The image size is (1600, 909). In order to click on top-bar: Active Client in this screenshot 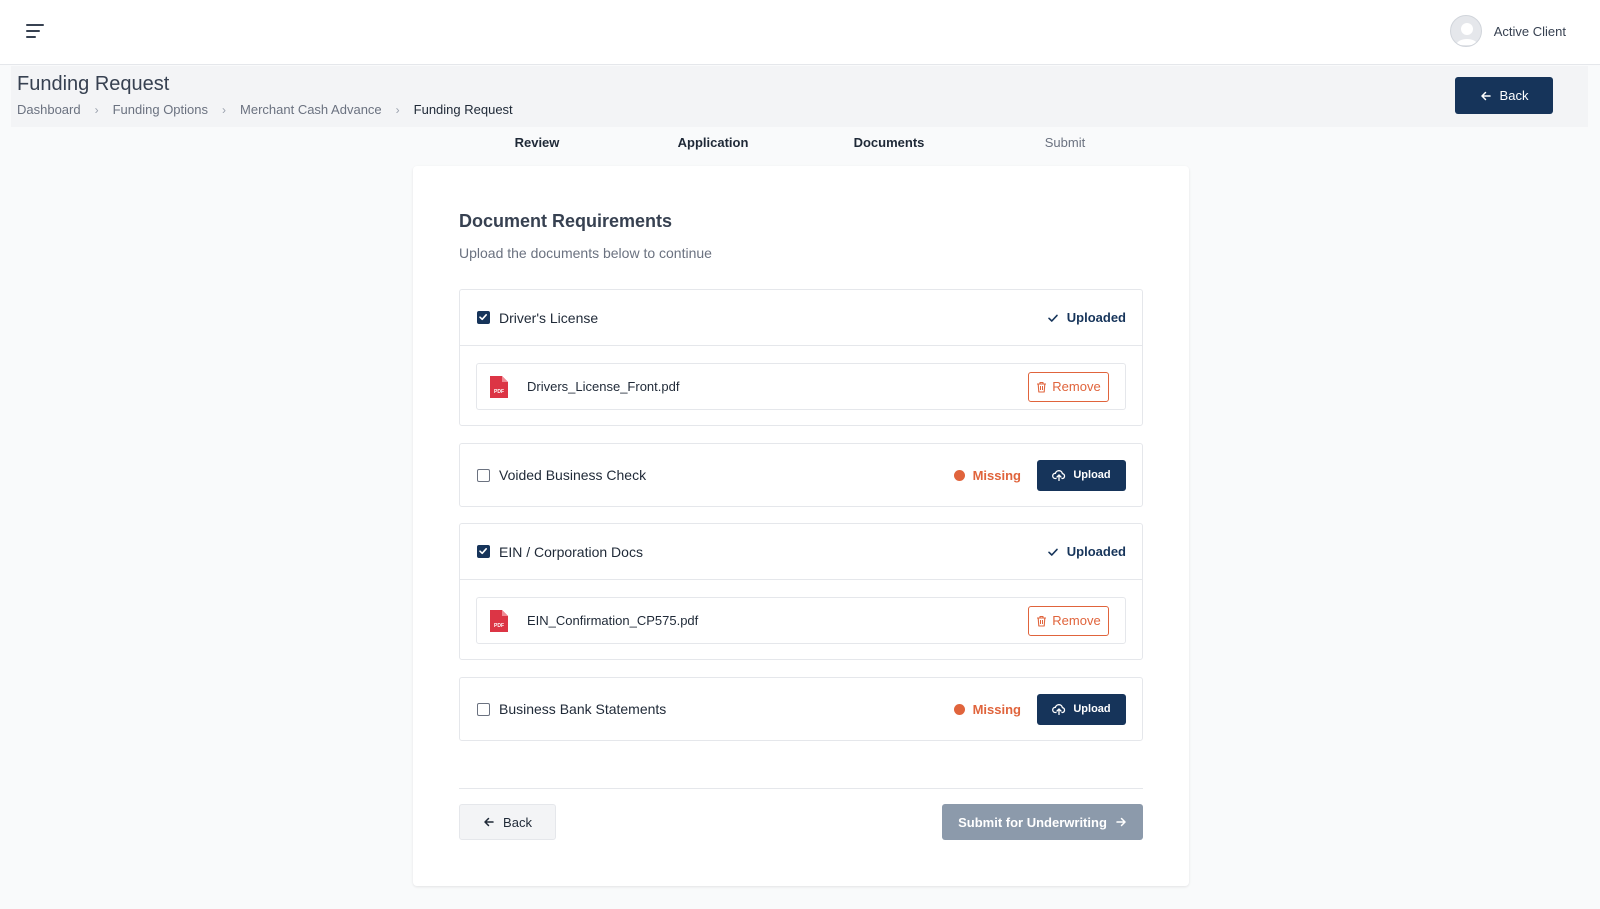, I will do `click(800, 32)`.